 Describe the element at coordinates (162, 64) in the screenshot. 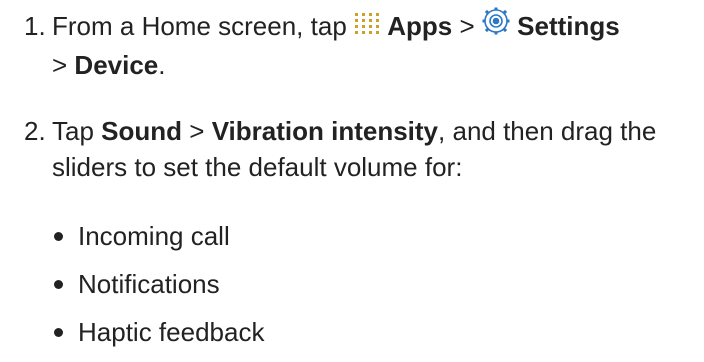

I see `period: .` at that location.